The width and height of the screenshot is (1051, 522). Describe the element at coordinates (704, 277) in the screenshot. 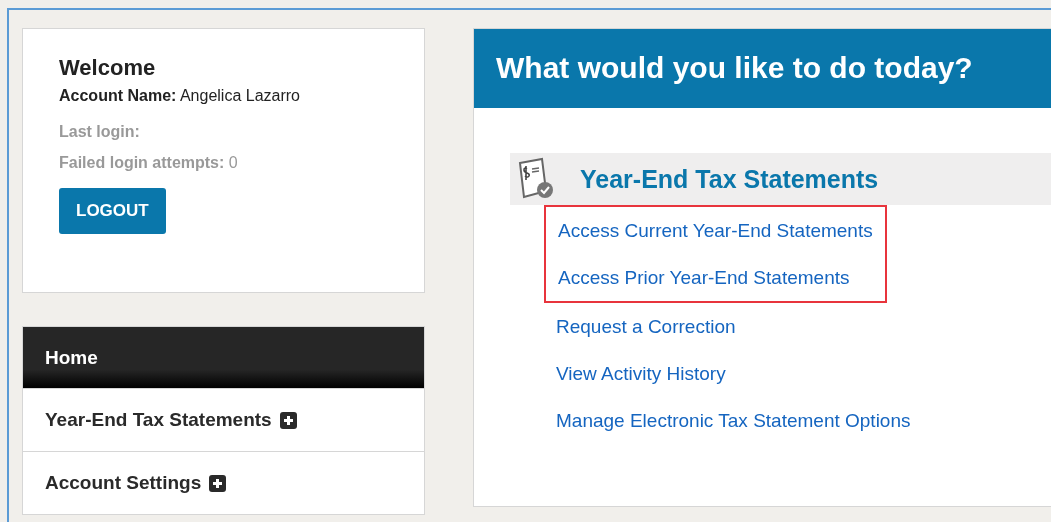

I see `statement-link: Access Prior Year-End Statements` at that location.